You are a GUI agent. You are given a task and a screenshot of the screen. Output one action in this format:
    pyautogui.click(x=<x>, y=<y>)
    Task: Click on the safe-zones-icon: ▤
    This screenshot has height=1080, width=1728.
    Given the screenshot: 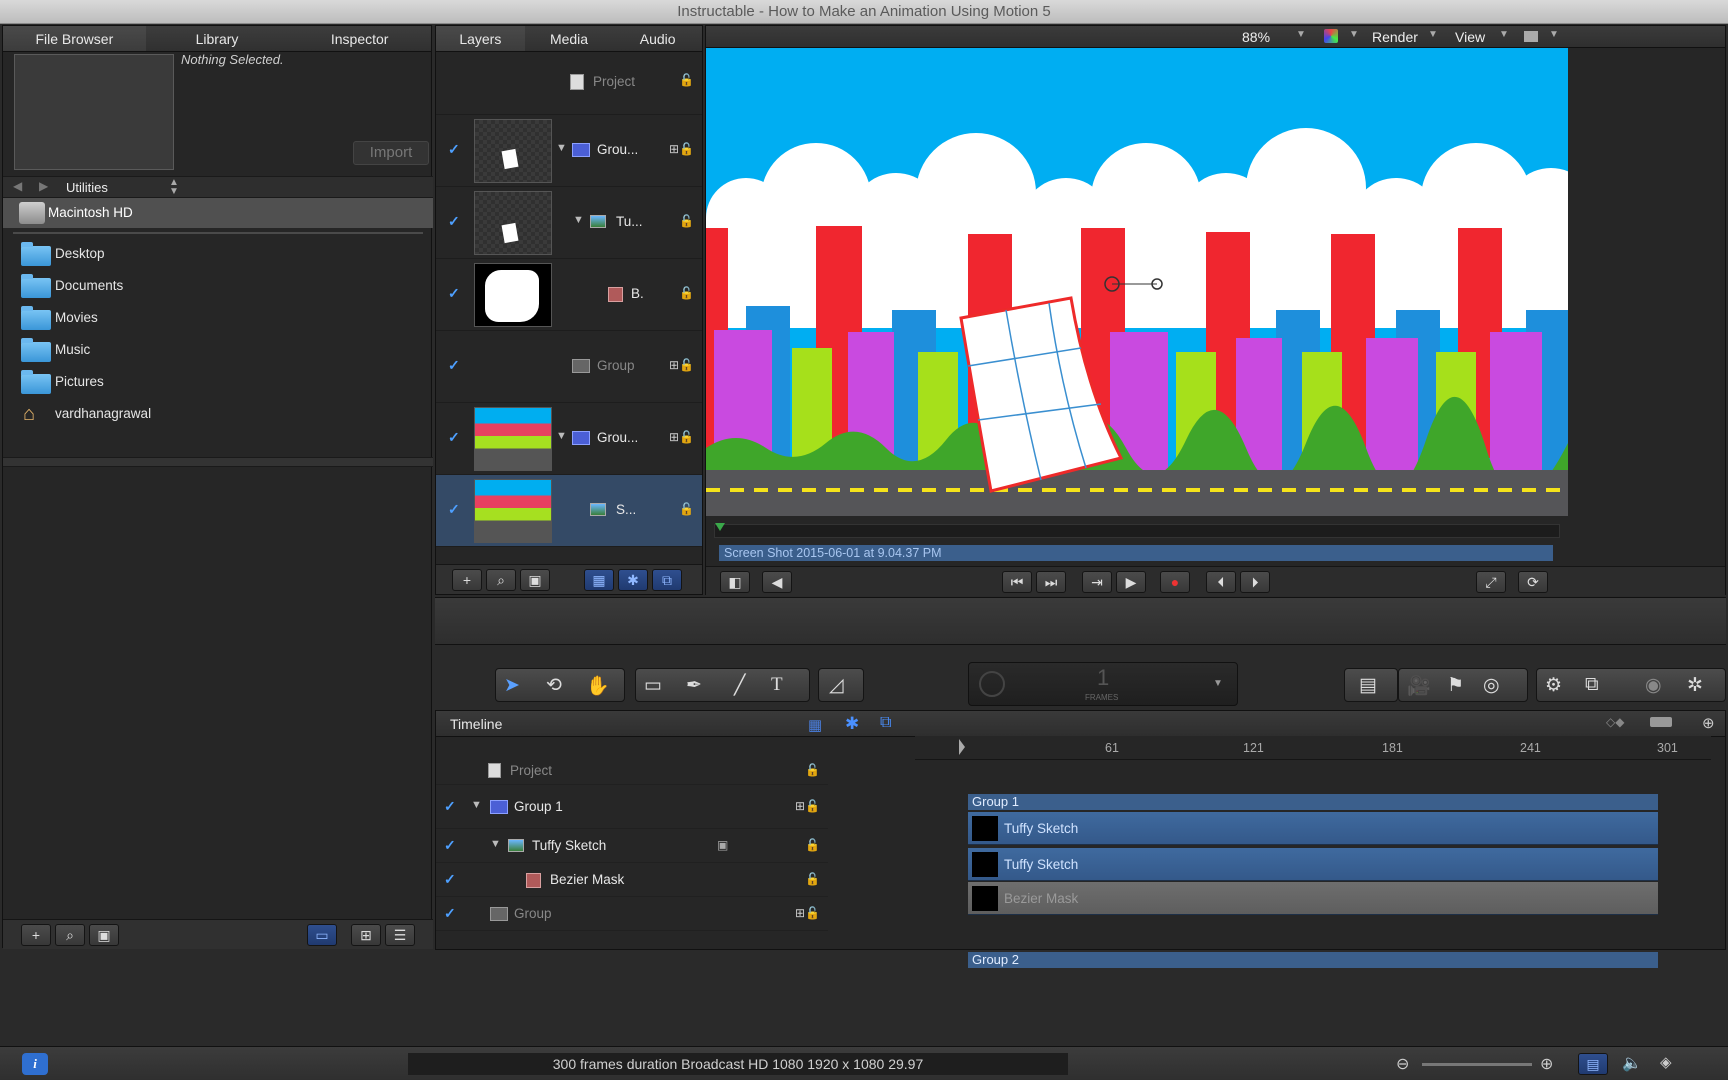 What is the action you would take?
    pyautogui.click(x=1368, y=685)
    